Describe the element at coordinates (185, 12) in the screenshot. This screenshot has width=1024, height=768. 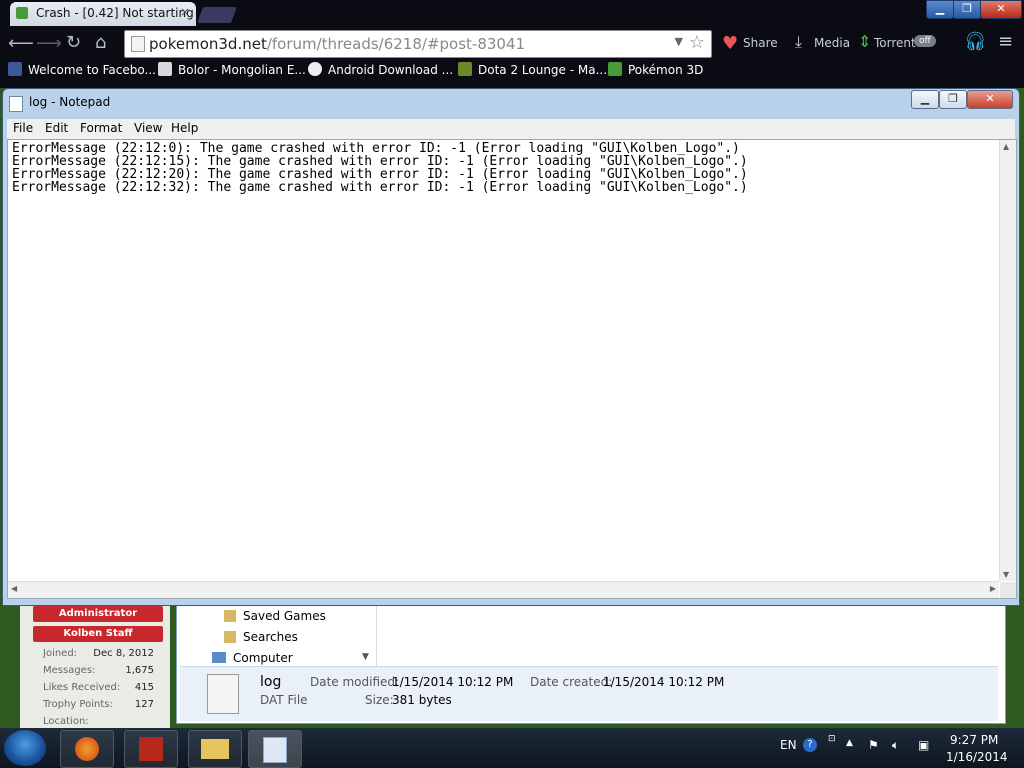
I see `tab-close-icon: ×` at that location.